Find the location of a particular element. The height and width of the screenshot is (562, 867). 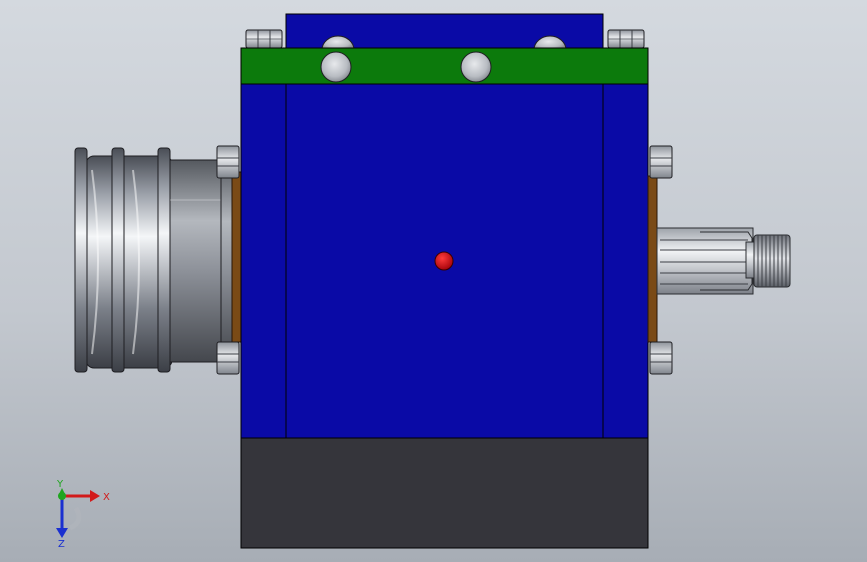

z-axis-arrow is located at coordinates (62, 517).